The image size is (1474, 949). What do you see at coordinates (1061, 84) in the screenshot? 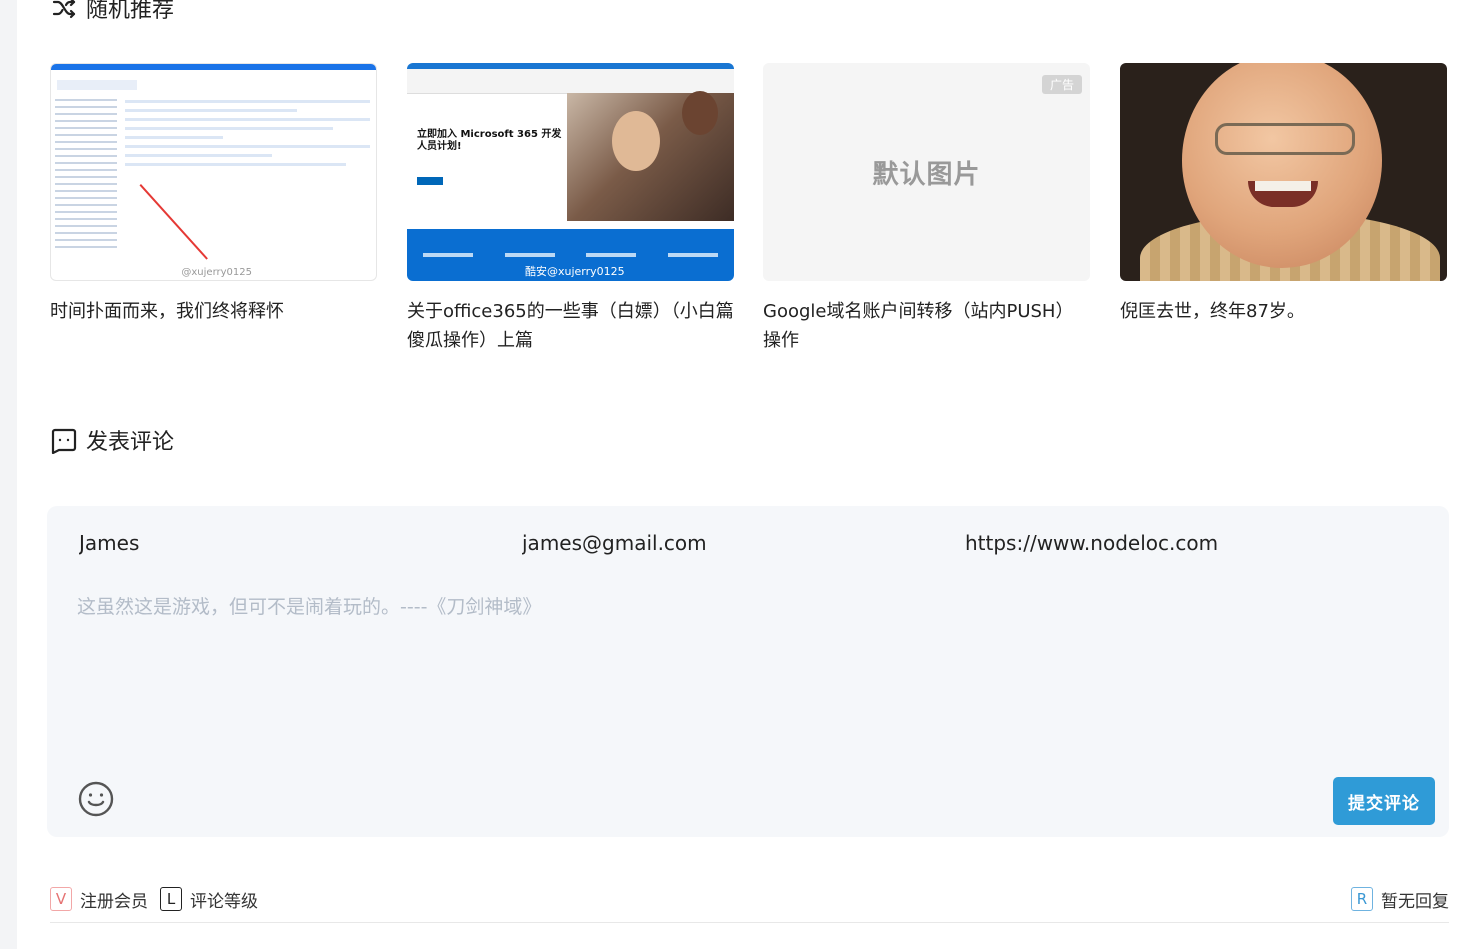
I see `ad-badge: 广告` at bounding box center [1061, 84].